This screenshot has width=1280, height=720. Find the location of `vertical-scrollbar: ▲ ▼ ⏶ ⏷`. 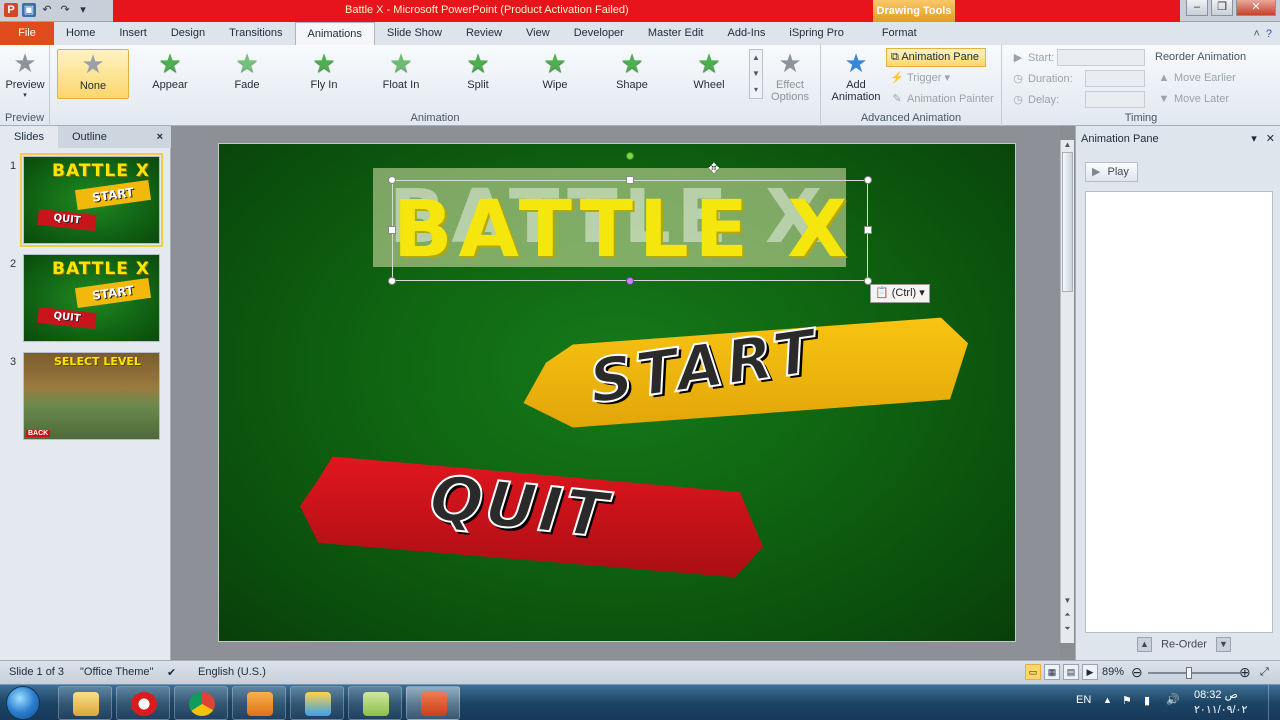

vertical-scrollbar: ▲ ▼ ⏶ ⏷ is located at coordinates (1067, 391).